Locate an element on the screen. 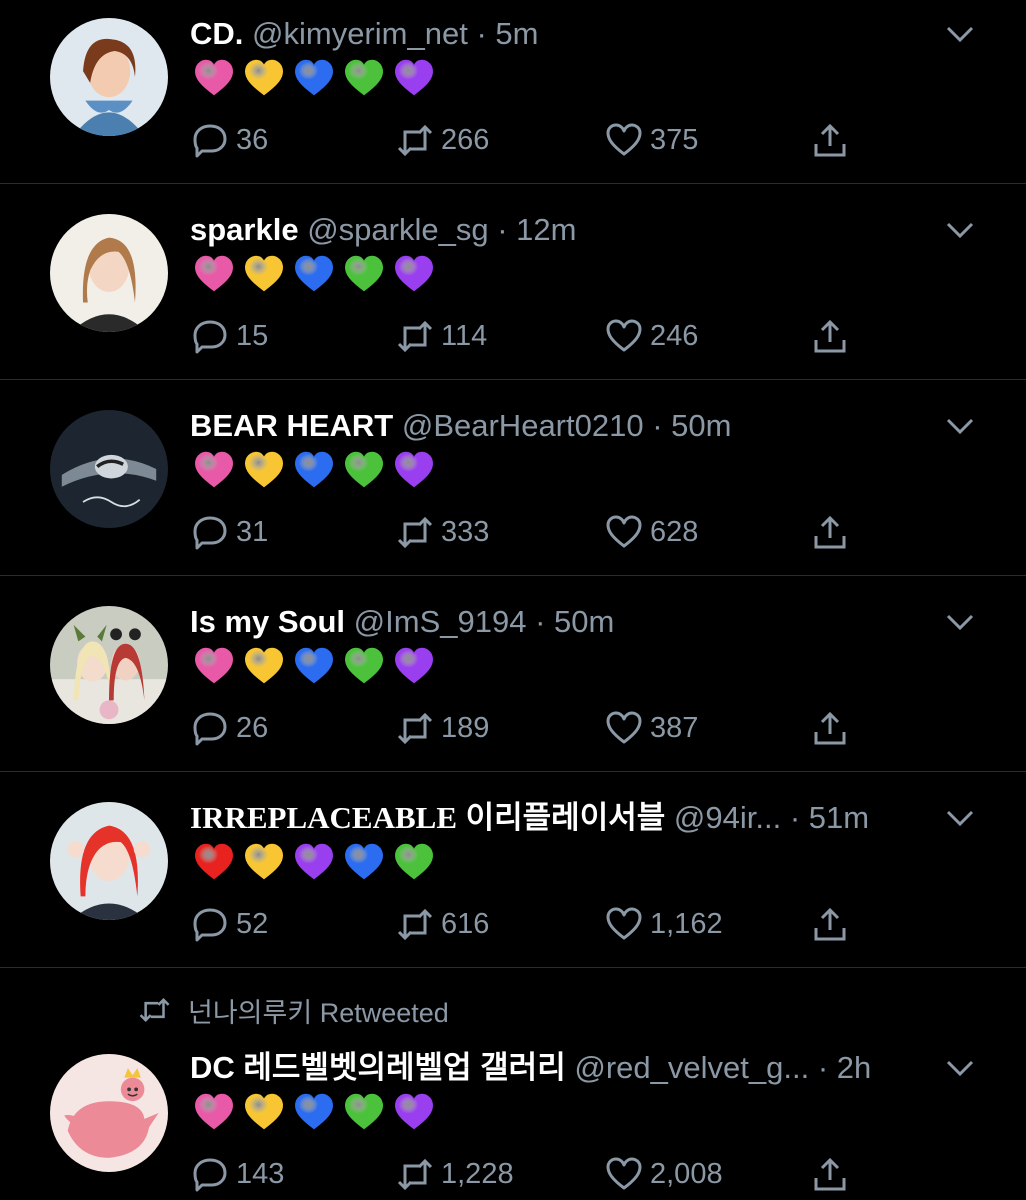 The height and width of the screenshot is (1200, 1026). display-name: DC 레드벨벳의레벨업 갤러리 is located at coordinates (378, 1067).